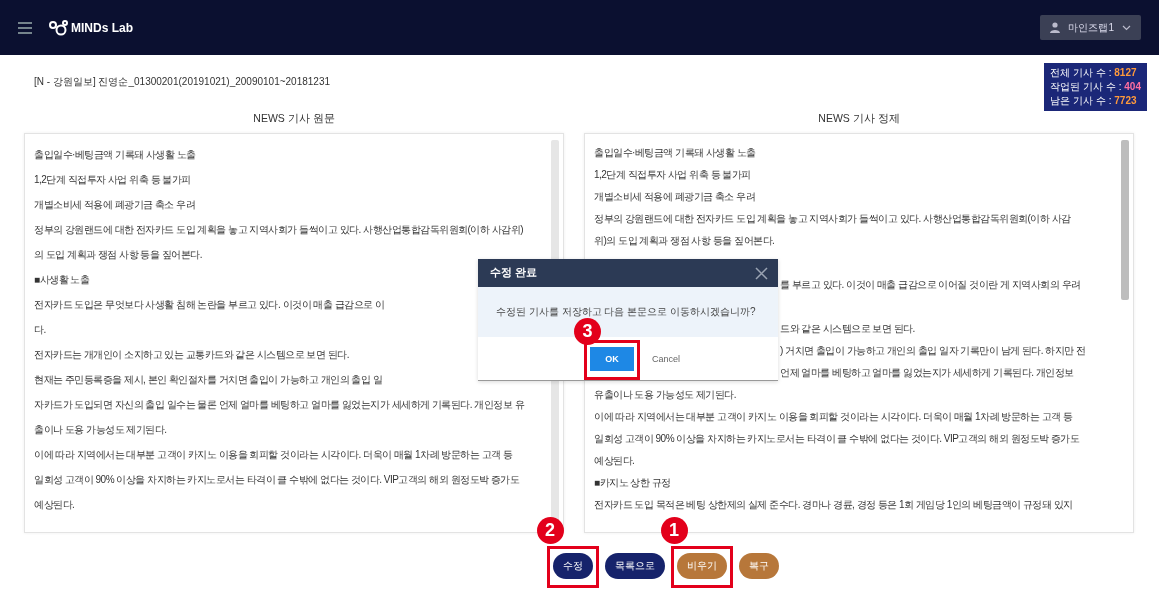  I want to click on article-line: 의 도입 계획과 쟁점 사항 등을 짚어본다., so click(118, 255).